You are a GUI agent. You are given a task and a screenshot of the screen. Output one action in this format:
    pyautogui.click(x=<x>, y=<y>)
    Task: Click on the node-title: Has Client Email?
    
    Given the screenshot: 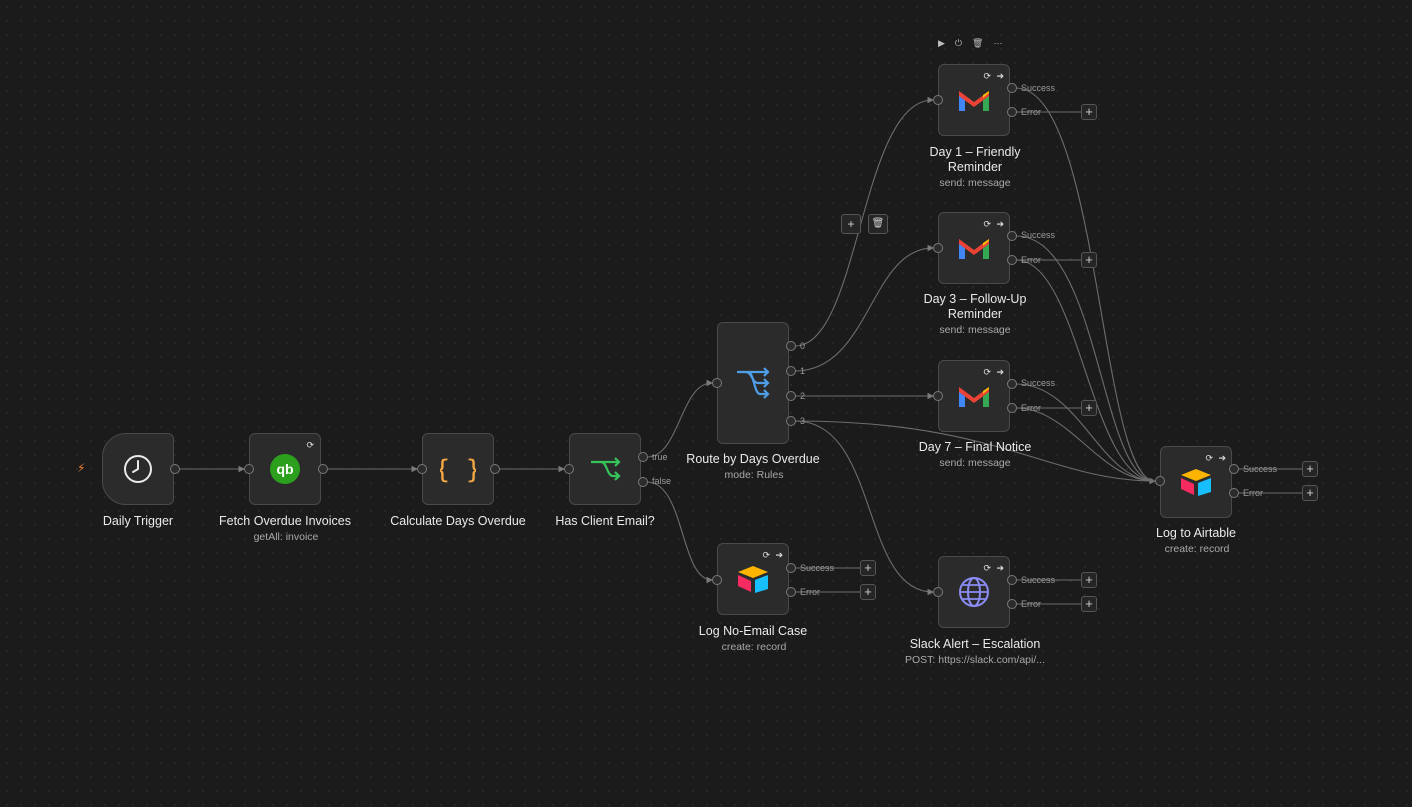 What is the action you would take?
    pyautogui.click(x=605, y=521)
    